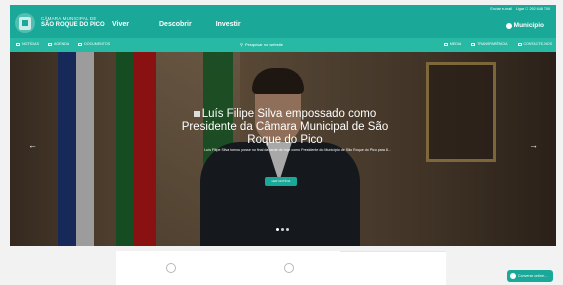  Describe the element at coordinates (445, 44) in the screenshot. I see `media-icon` at that location.